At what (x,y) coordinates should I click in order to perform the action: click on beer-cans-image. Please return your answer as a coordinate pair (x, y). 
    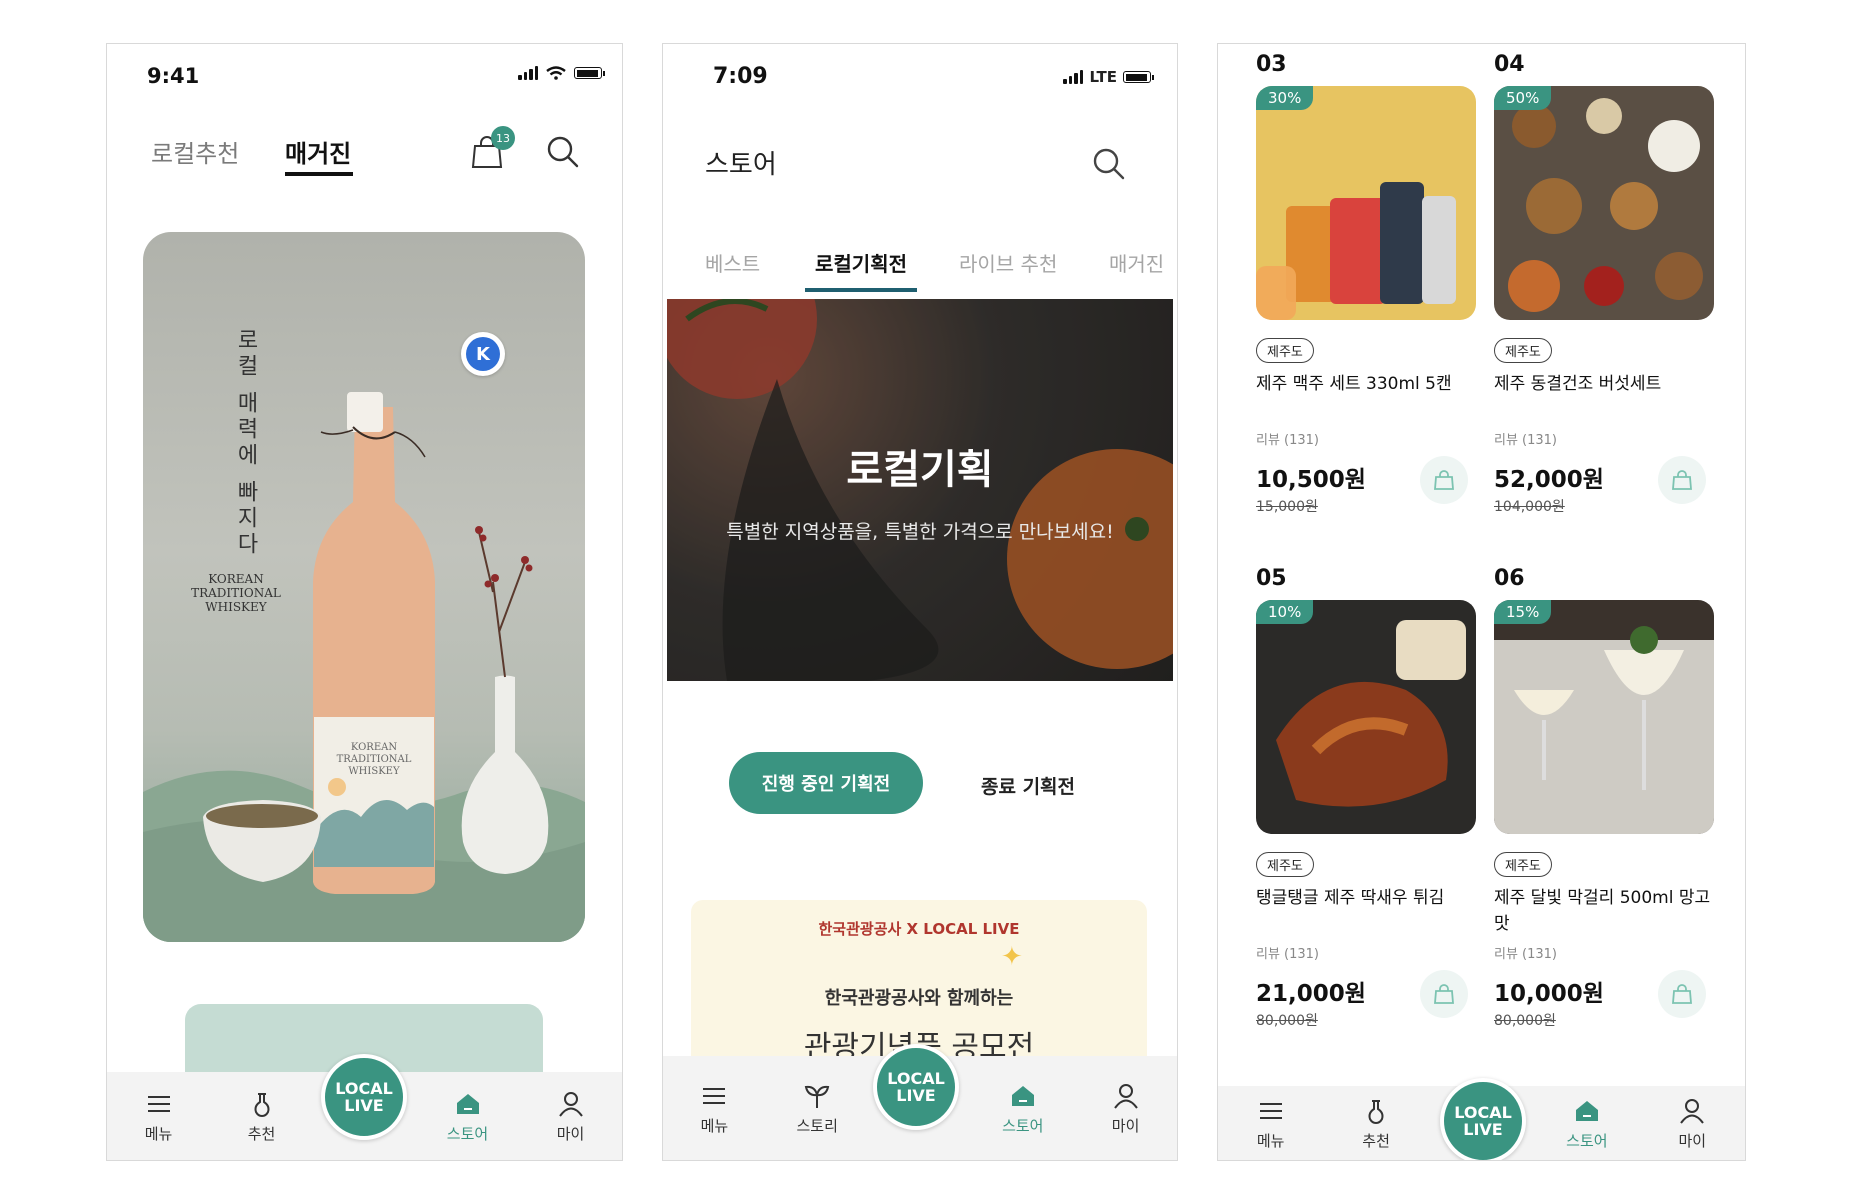
    Looking at the image, I should click on (1356, 251).